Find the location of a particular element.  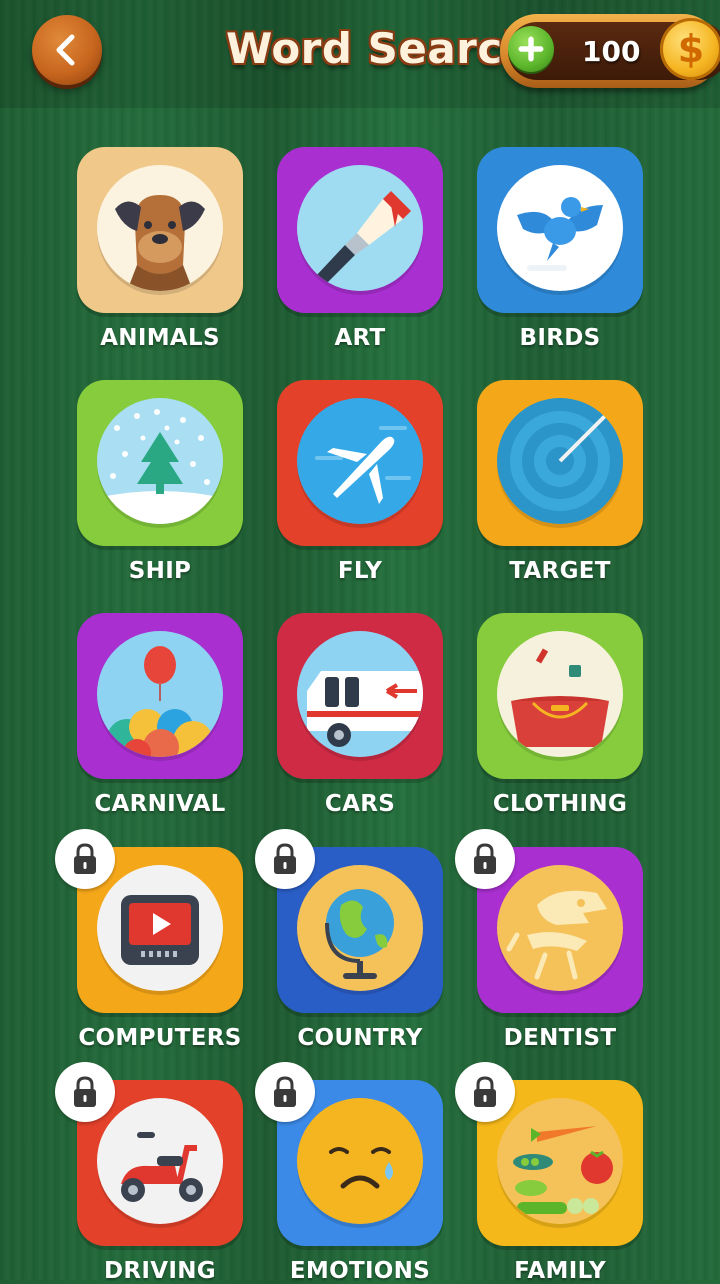

category-label: FLY is located at coordinates (360, 571).